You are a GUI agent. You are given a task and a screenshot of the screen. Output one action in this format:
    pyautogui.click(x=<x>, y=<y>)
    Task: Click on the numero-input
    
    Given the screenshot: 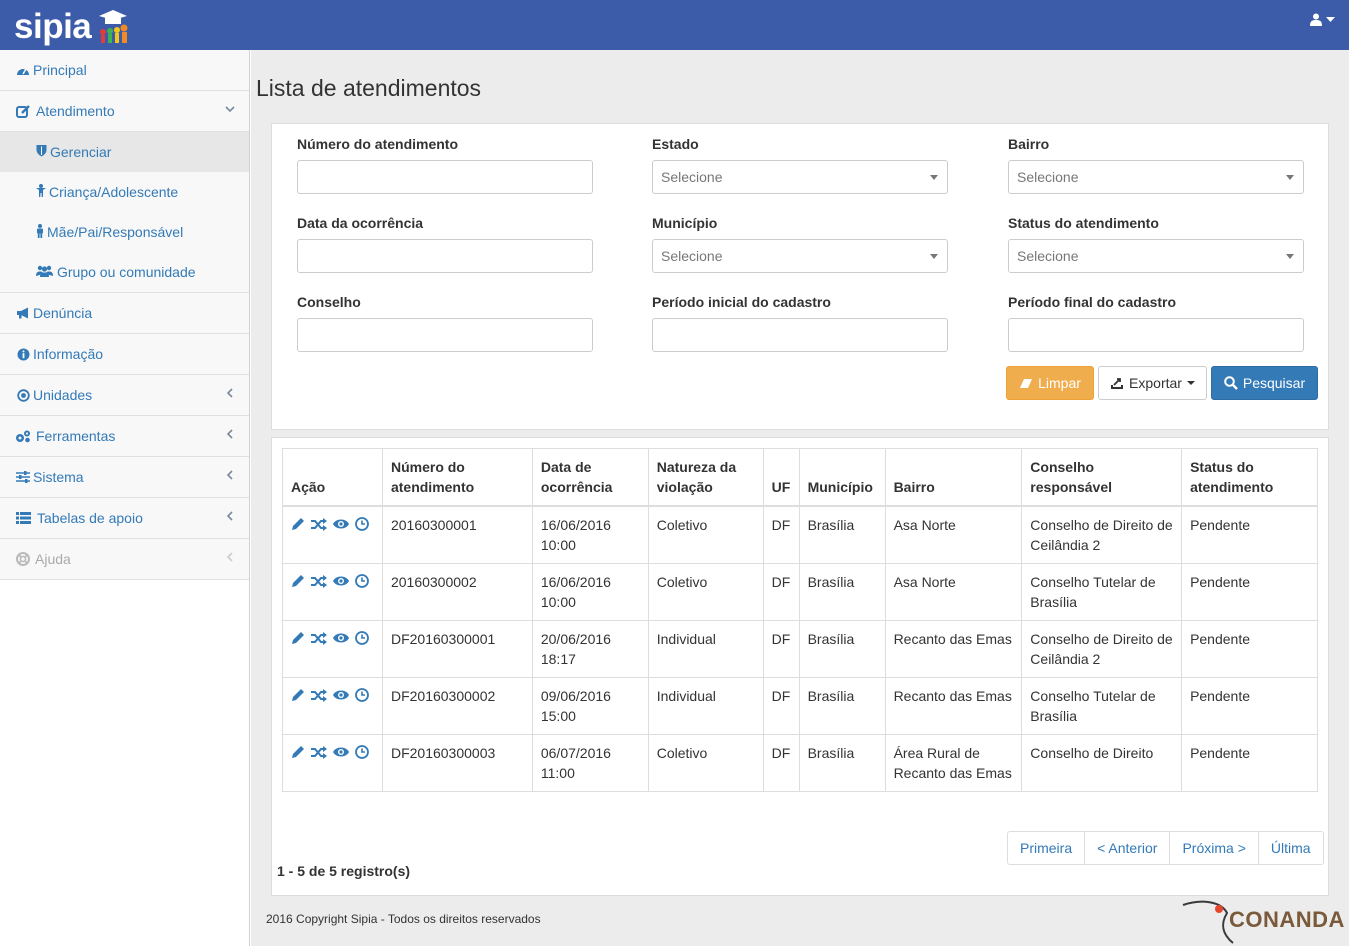 What is the action you would take?
    pyautogui.click(x=445, y=177)
    